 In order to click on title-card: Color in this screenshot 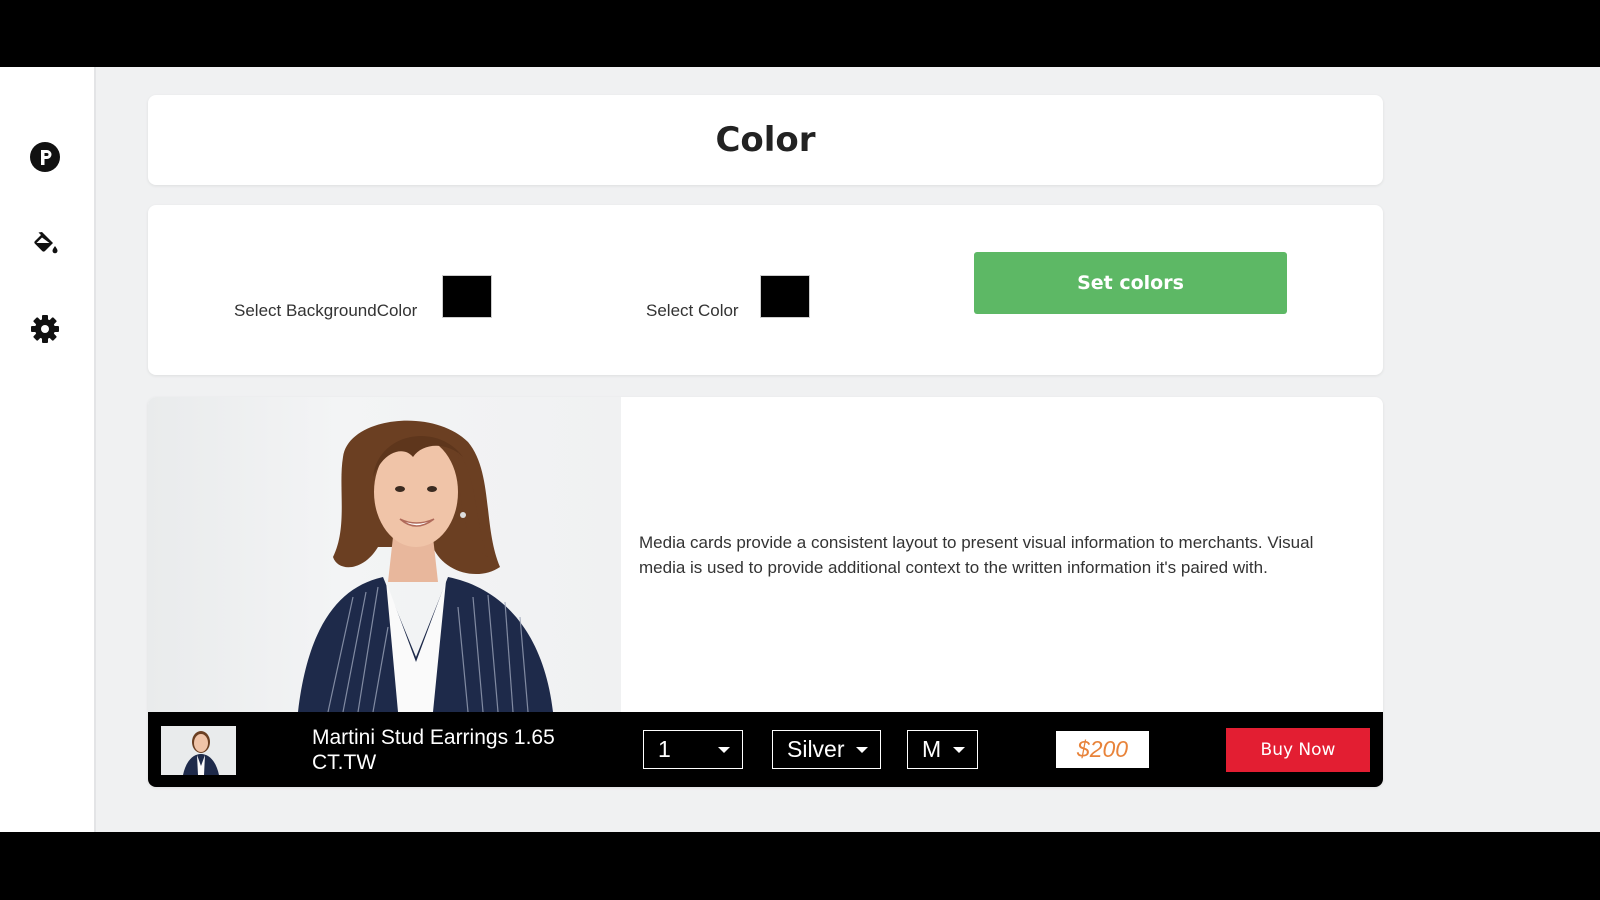, I will do `click(765, 140)`.